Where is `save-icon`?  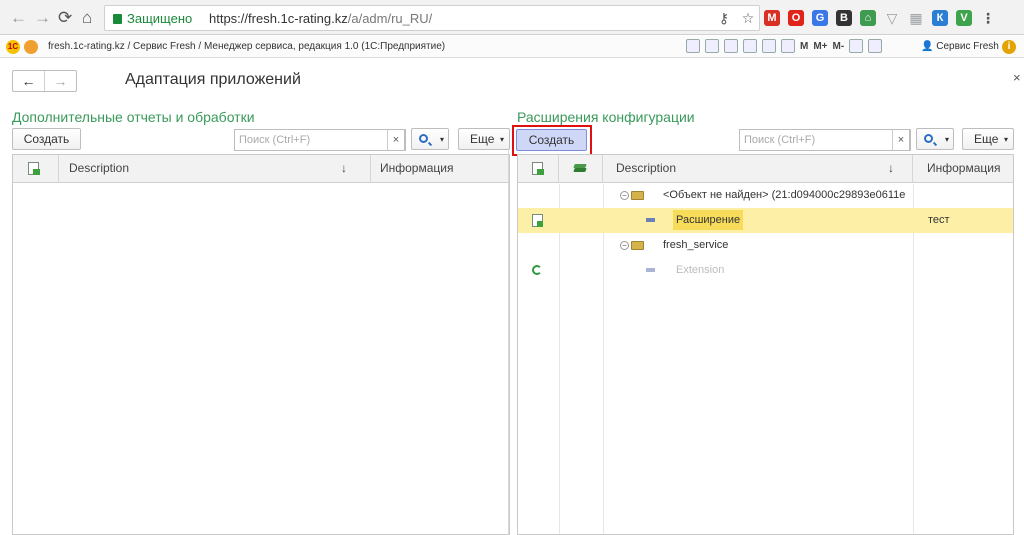
save-icon is located at coordinates (693, 46).